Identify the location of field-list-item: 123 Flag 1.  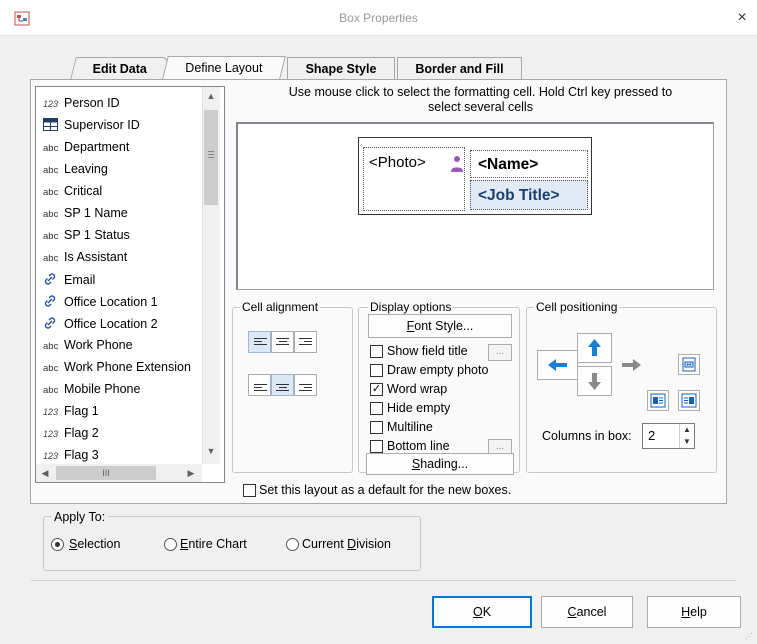
(67, 411).